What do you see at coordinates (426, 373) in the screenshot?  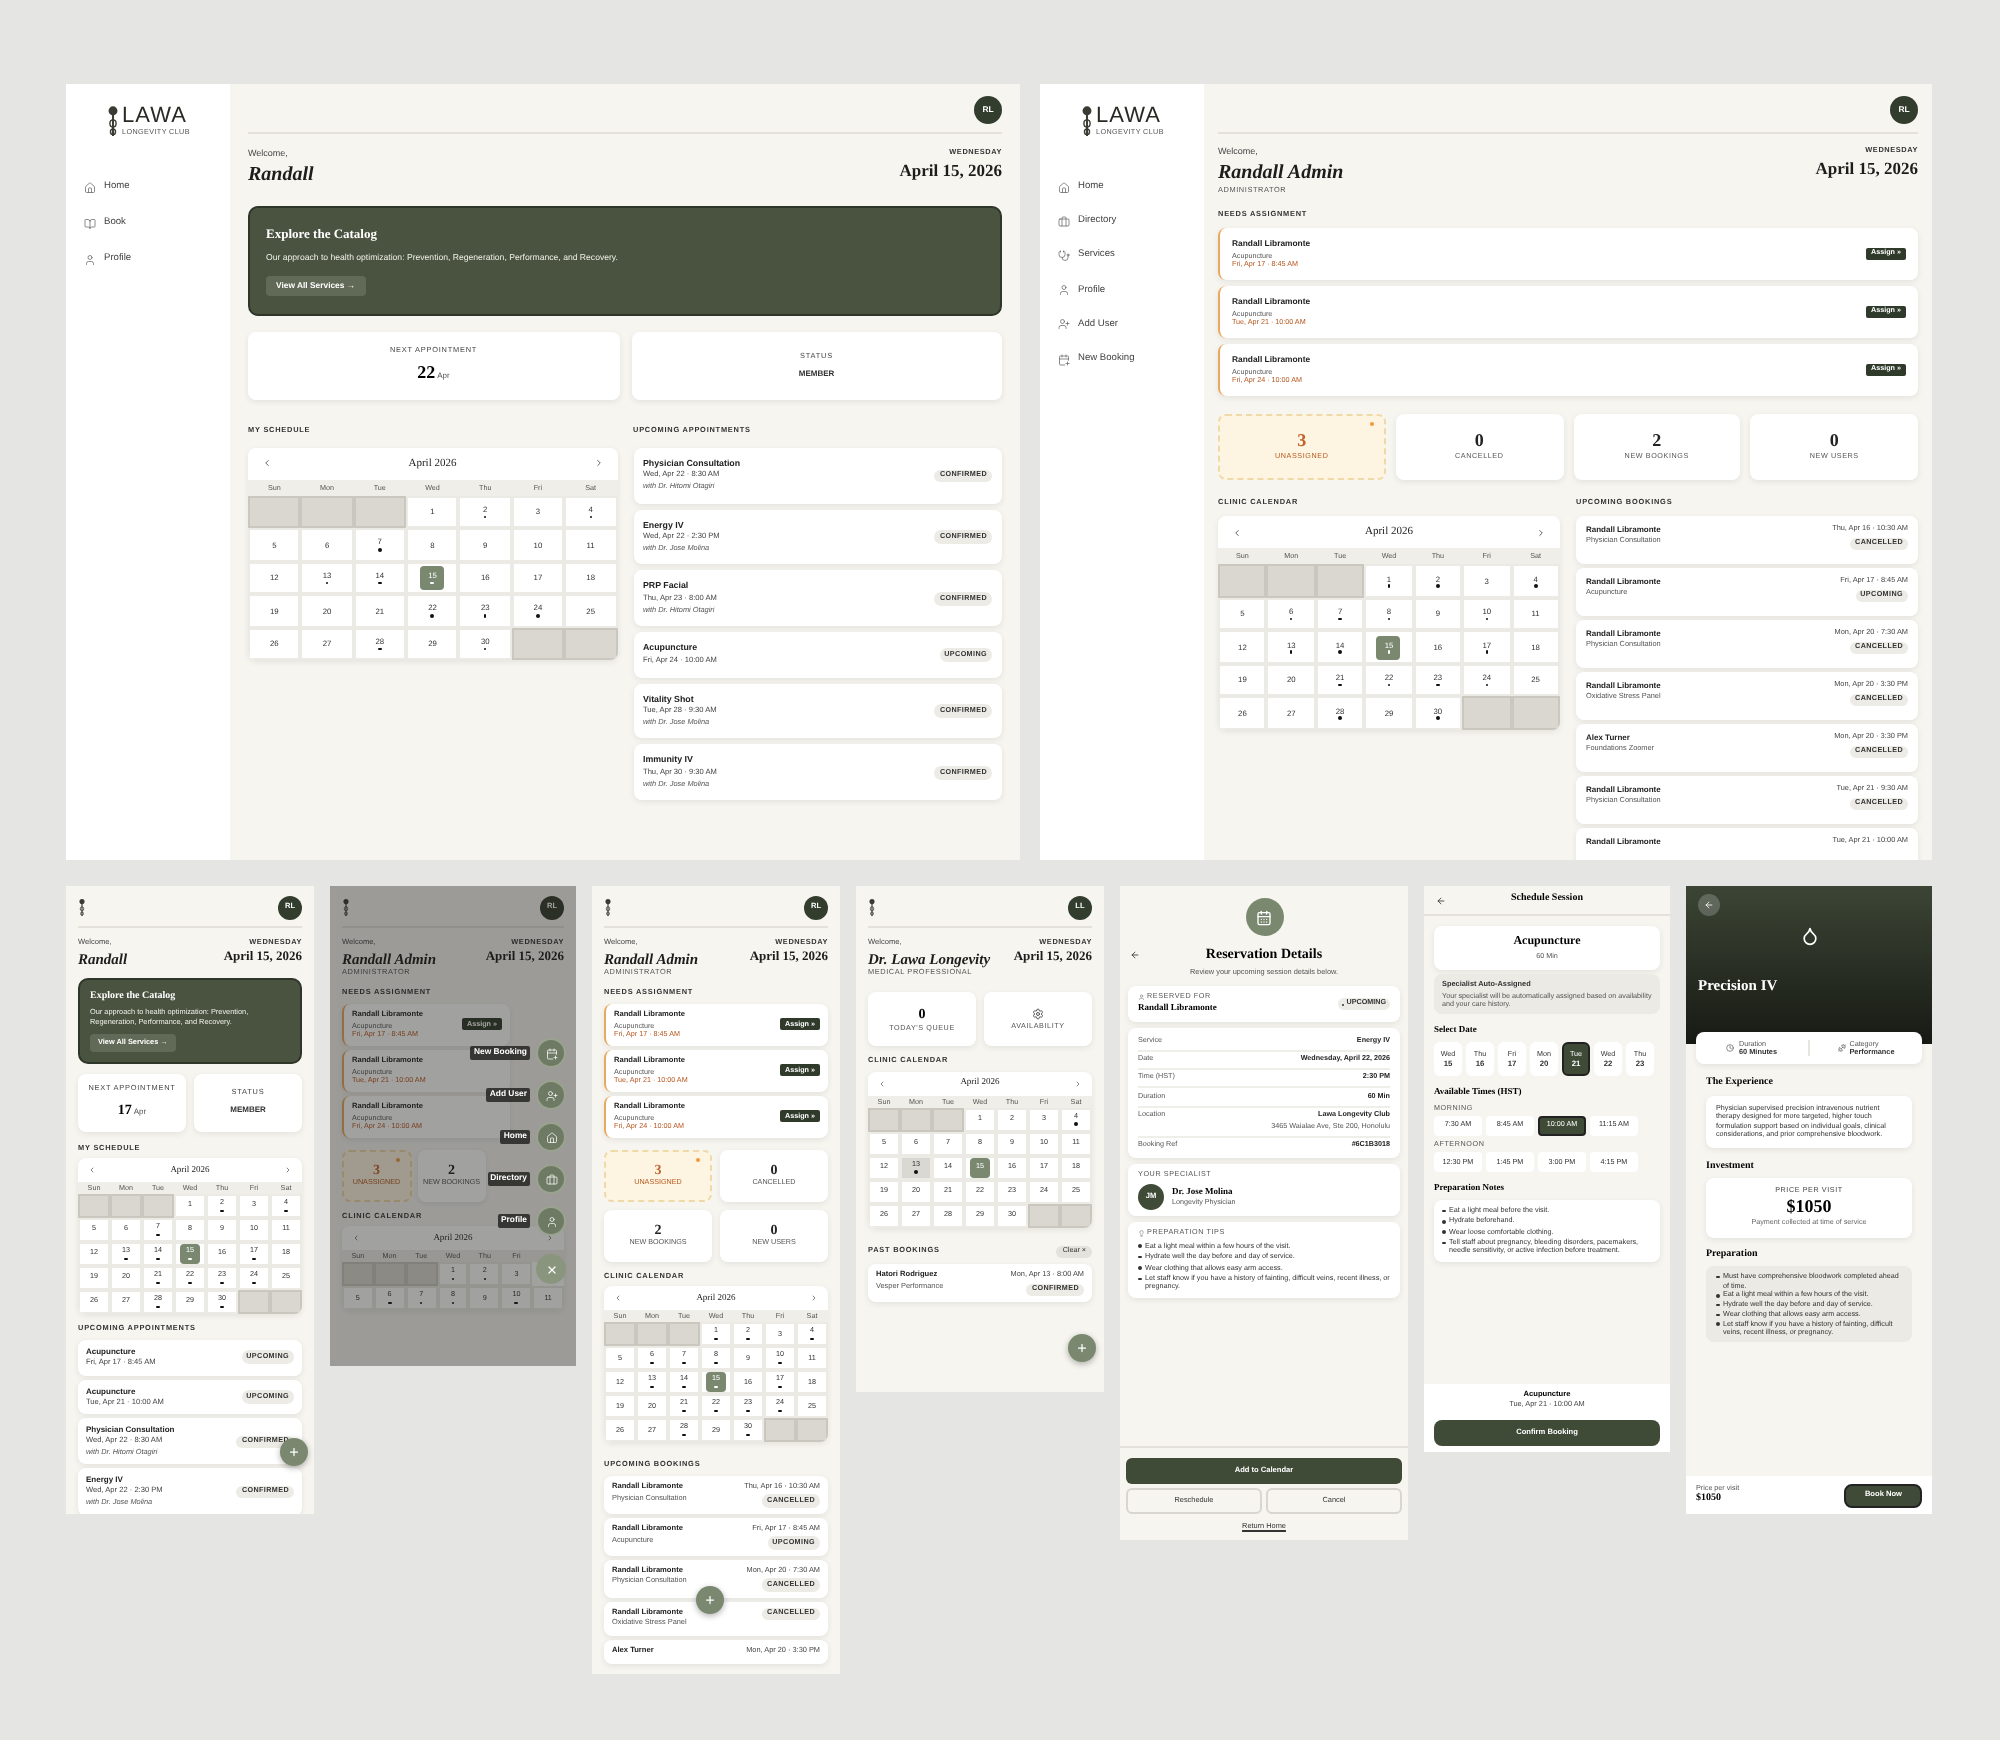 I see `stat-value: 22` at bounding box center [426, 373].